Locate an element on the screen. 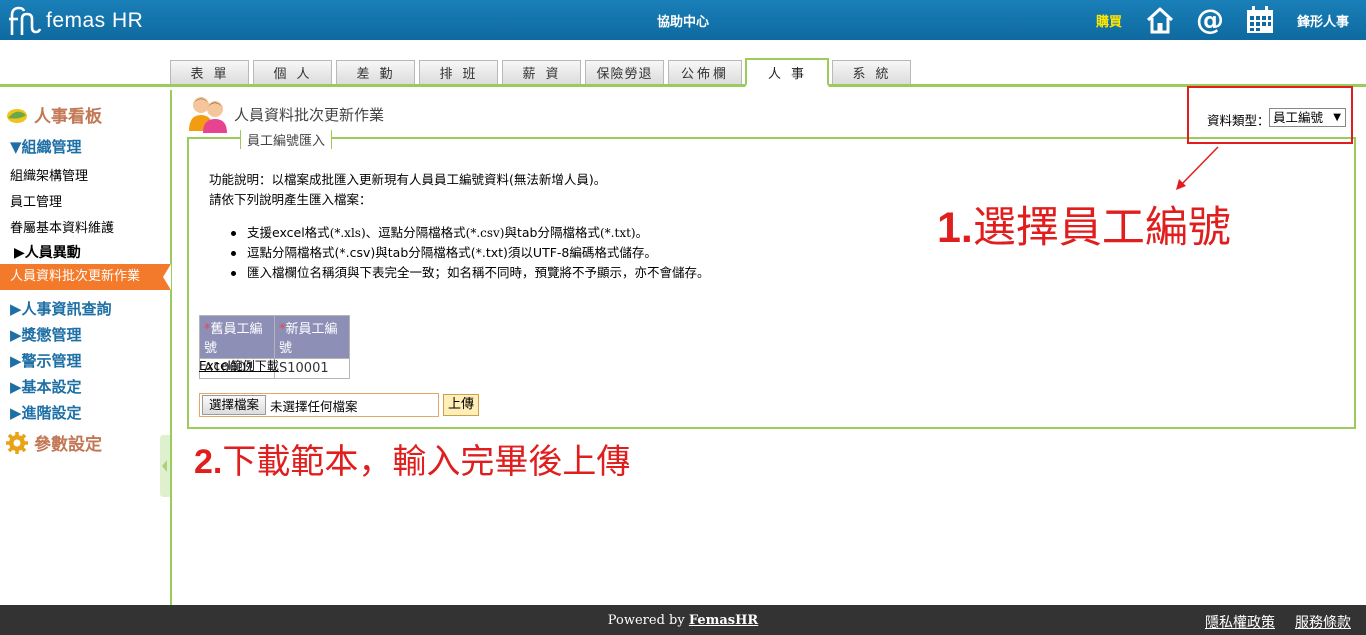 This screenshot has width=1366, height=635. home-icon is located at coordinates (1160, 20).